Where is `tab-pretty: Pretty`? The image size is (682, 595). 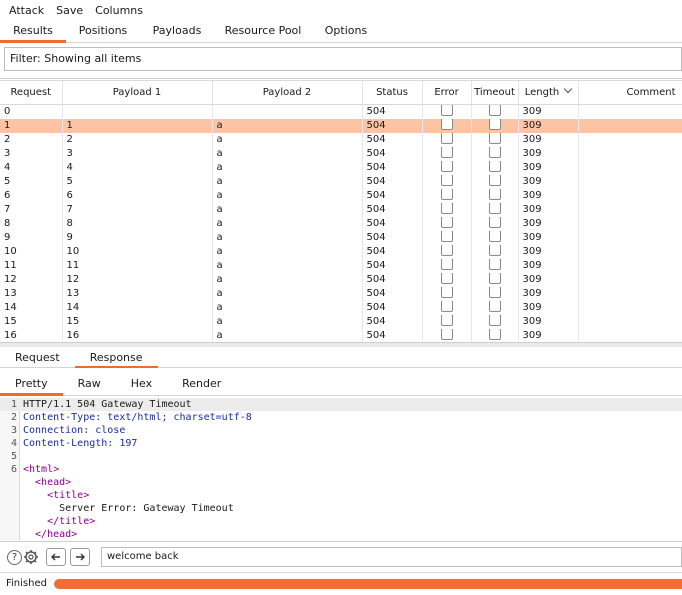 tab-pretty: Pretty is located at coordinates (31, 385).